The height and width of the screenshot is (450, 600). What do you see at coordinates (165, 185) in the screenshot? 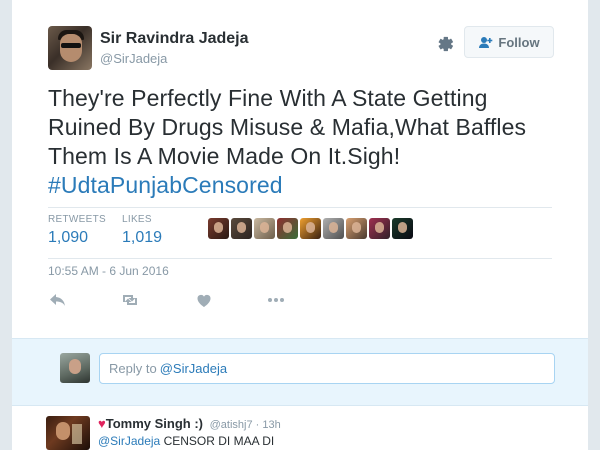
I see `hashtag-link: #UdtaPunjabCensored` at bounding box center [165, 185].